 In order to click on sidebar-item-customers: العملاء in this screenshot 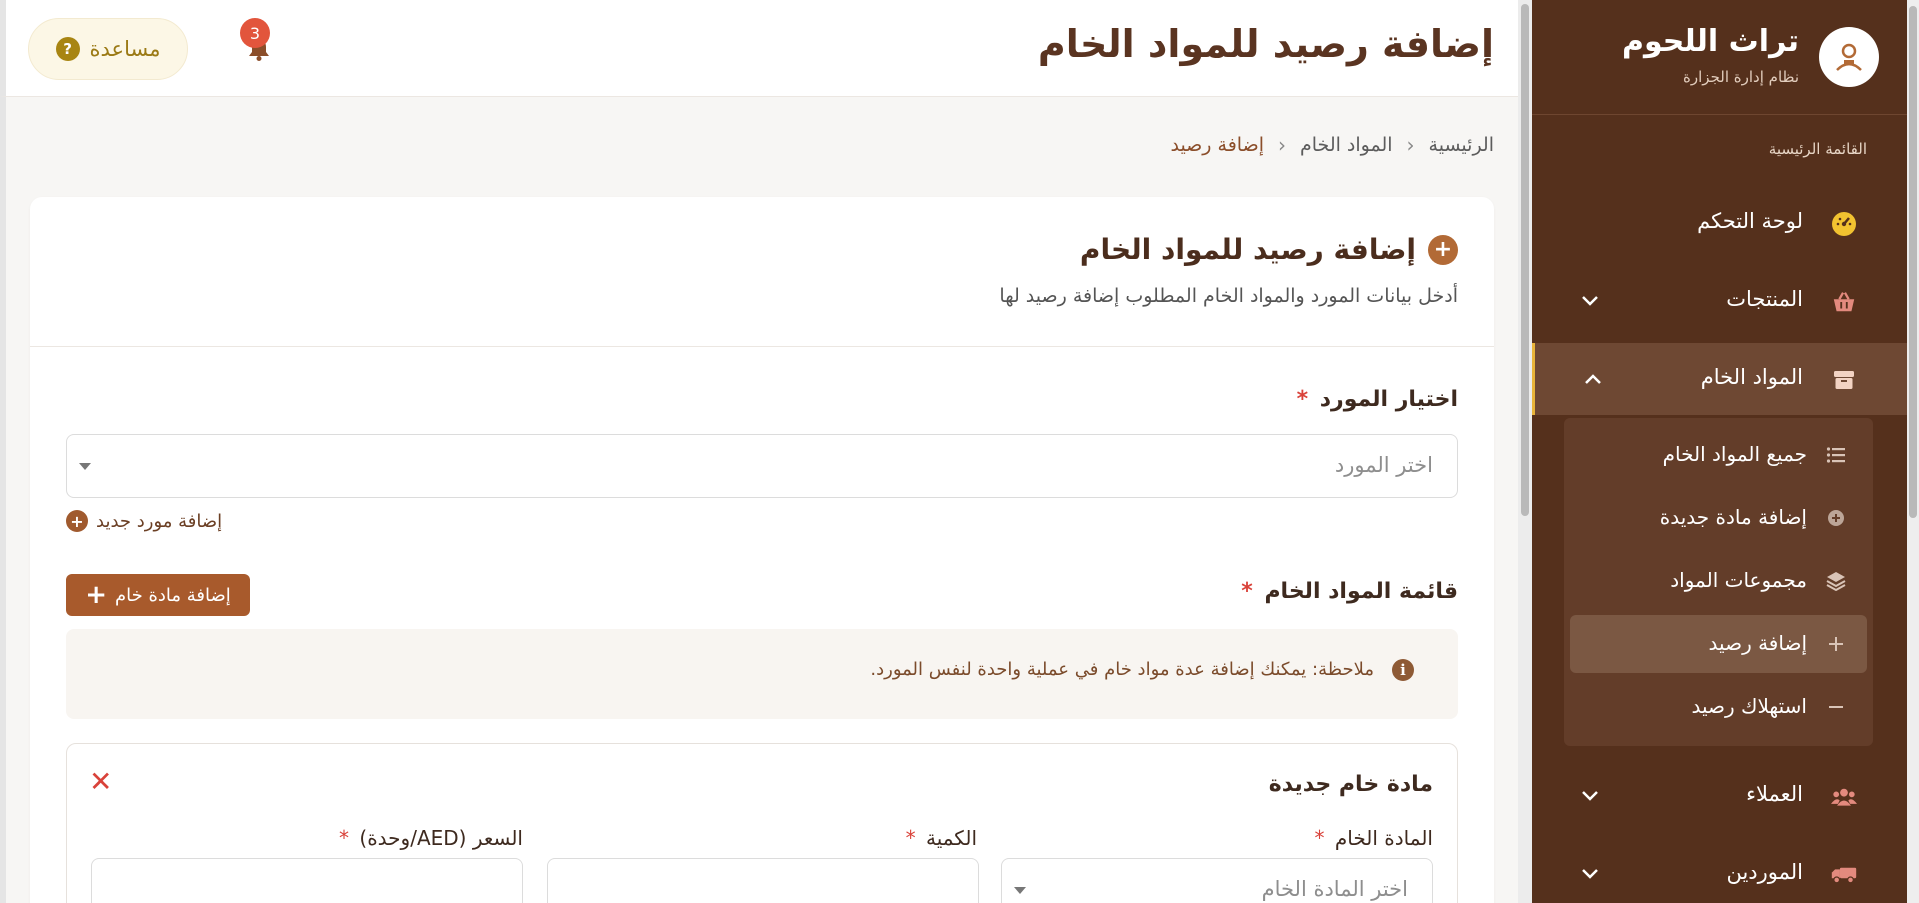, I will do `click(1719, 796)`.